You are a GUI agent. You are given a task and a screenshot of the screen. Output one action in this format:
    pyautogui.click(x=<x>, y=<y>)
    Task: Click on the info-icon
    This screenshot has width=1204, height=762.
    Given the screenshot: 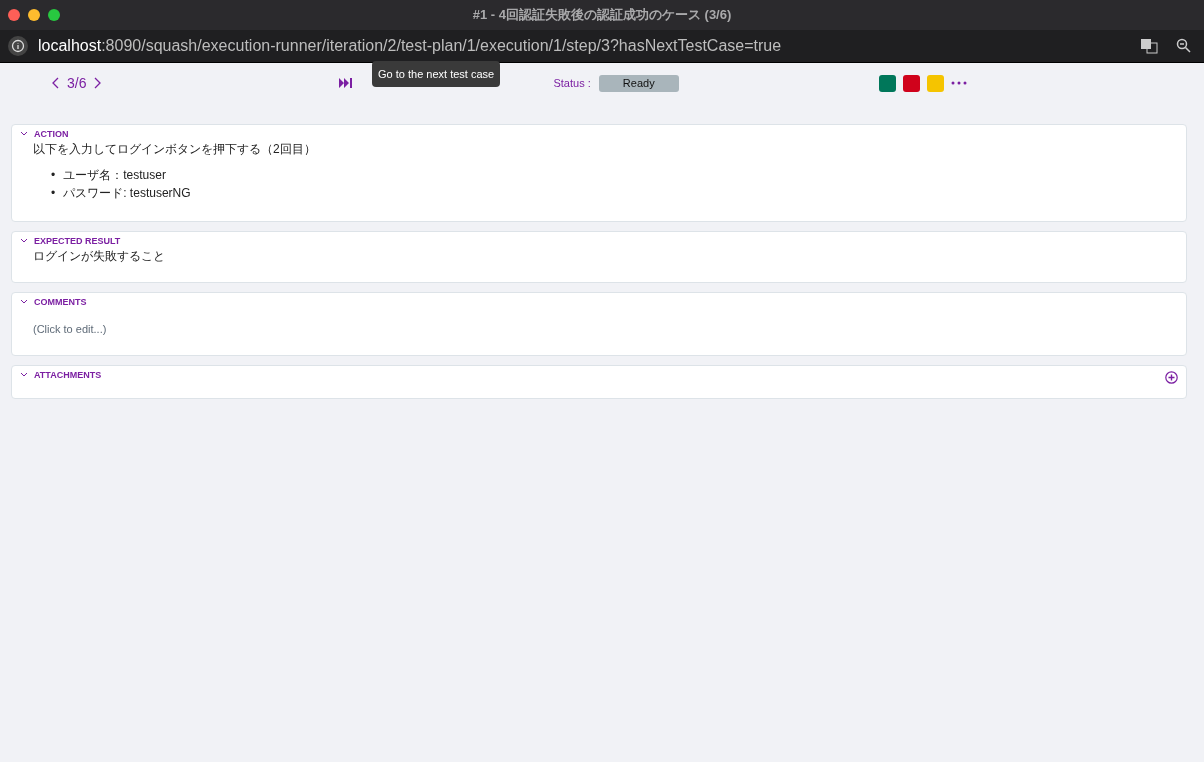 What is the action you would take?
    pyautogui.click(x=18, y=46)
    